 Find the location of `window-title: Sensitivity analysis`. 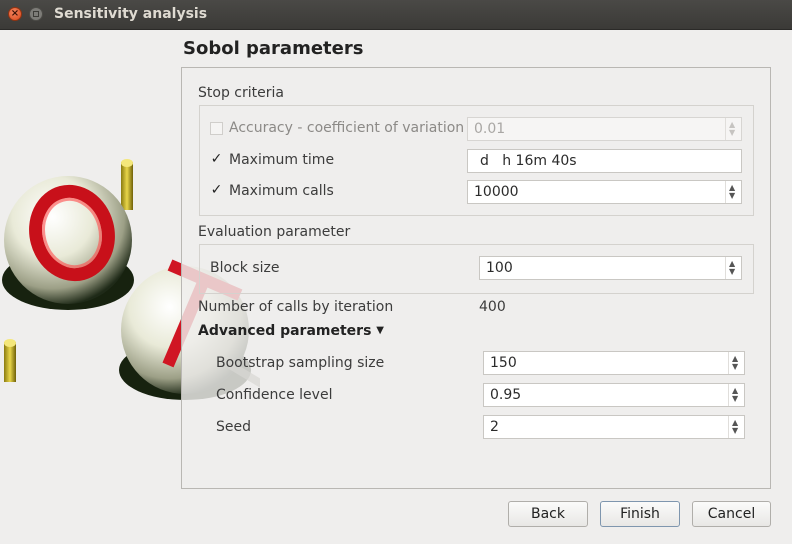

window-title: Sensitivity analysis is located at coordinates (131, 14).